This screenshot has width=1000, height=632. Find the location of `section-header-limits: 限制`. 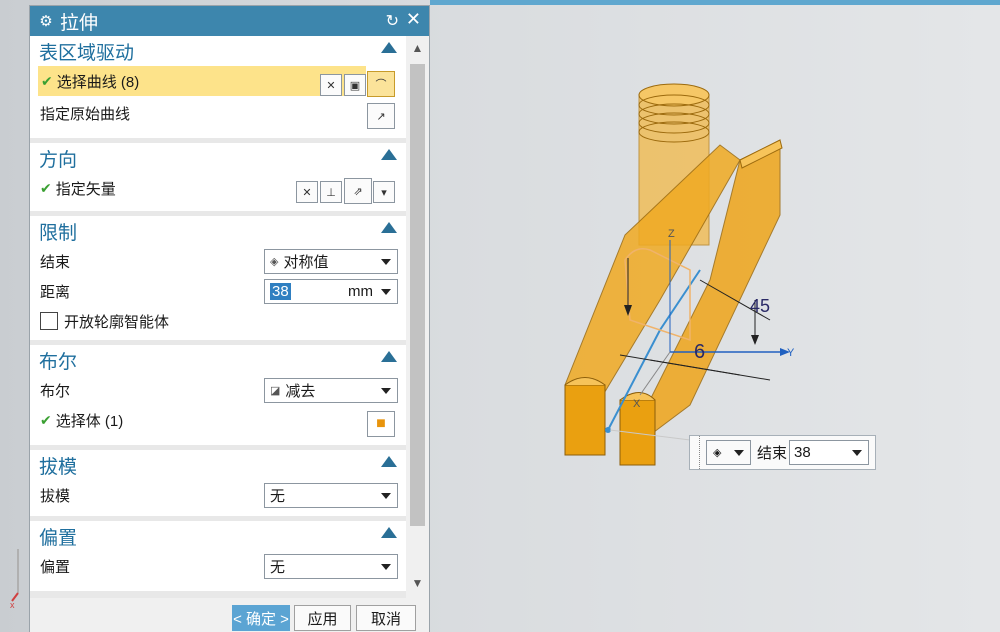

section-header-limits: 限制 is located at coordinates (218, 231).